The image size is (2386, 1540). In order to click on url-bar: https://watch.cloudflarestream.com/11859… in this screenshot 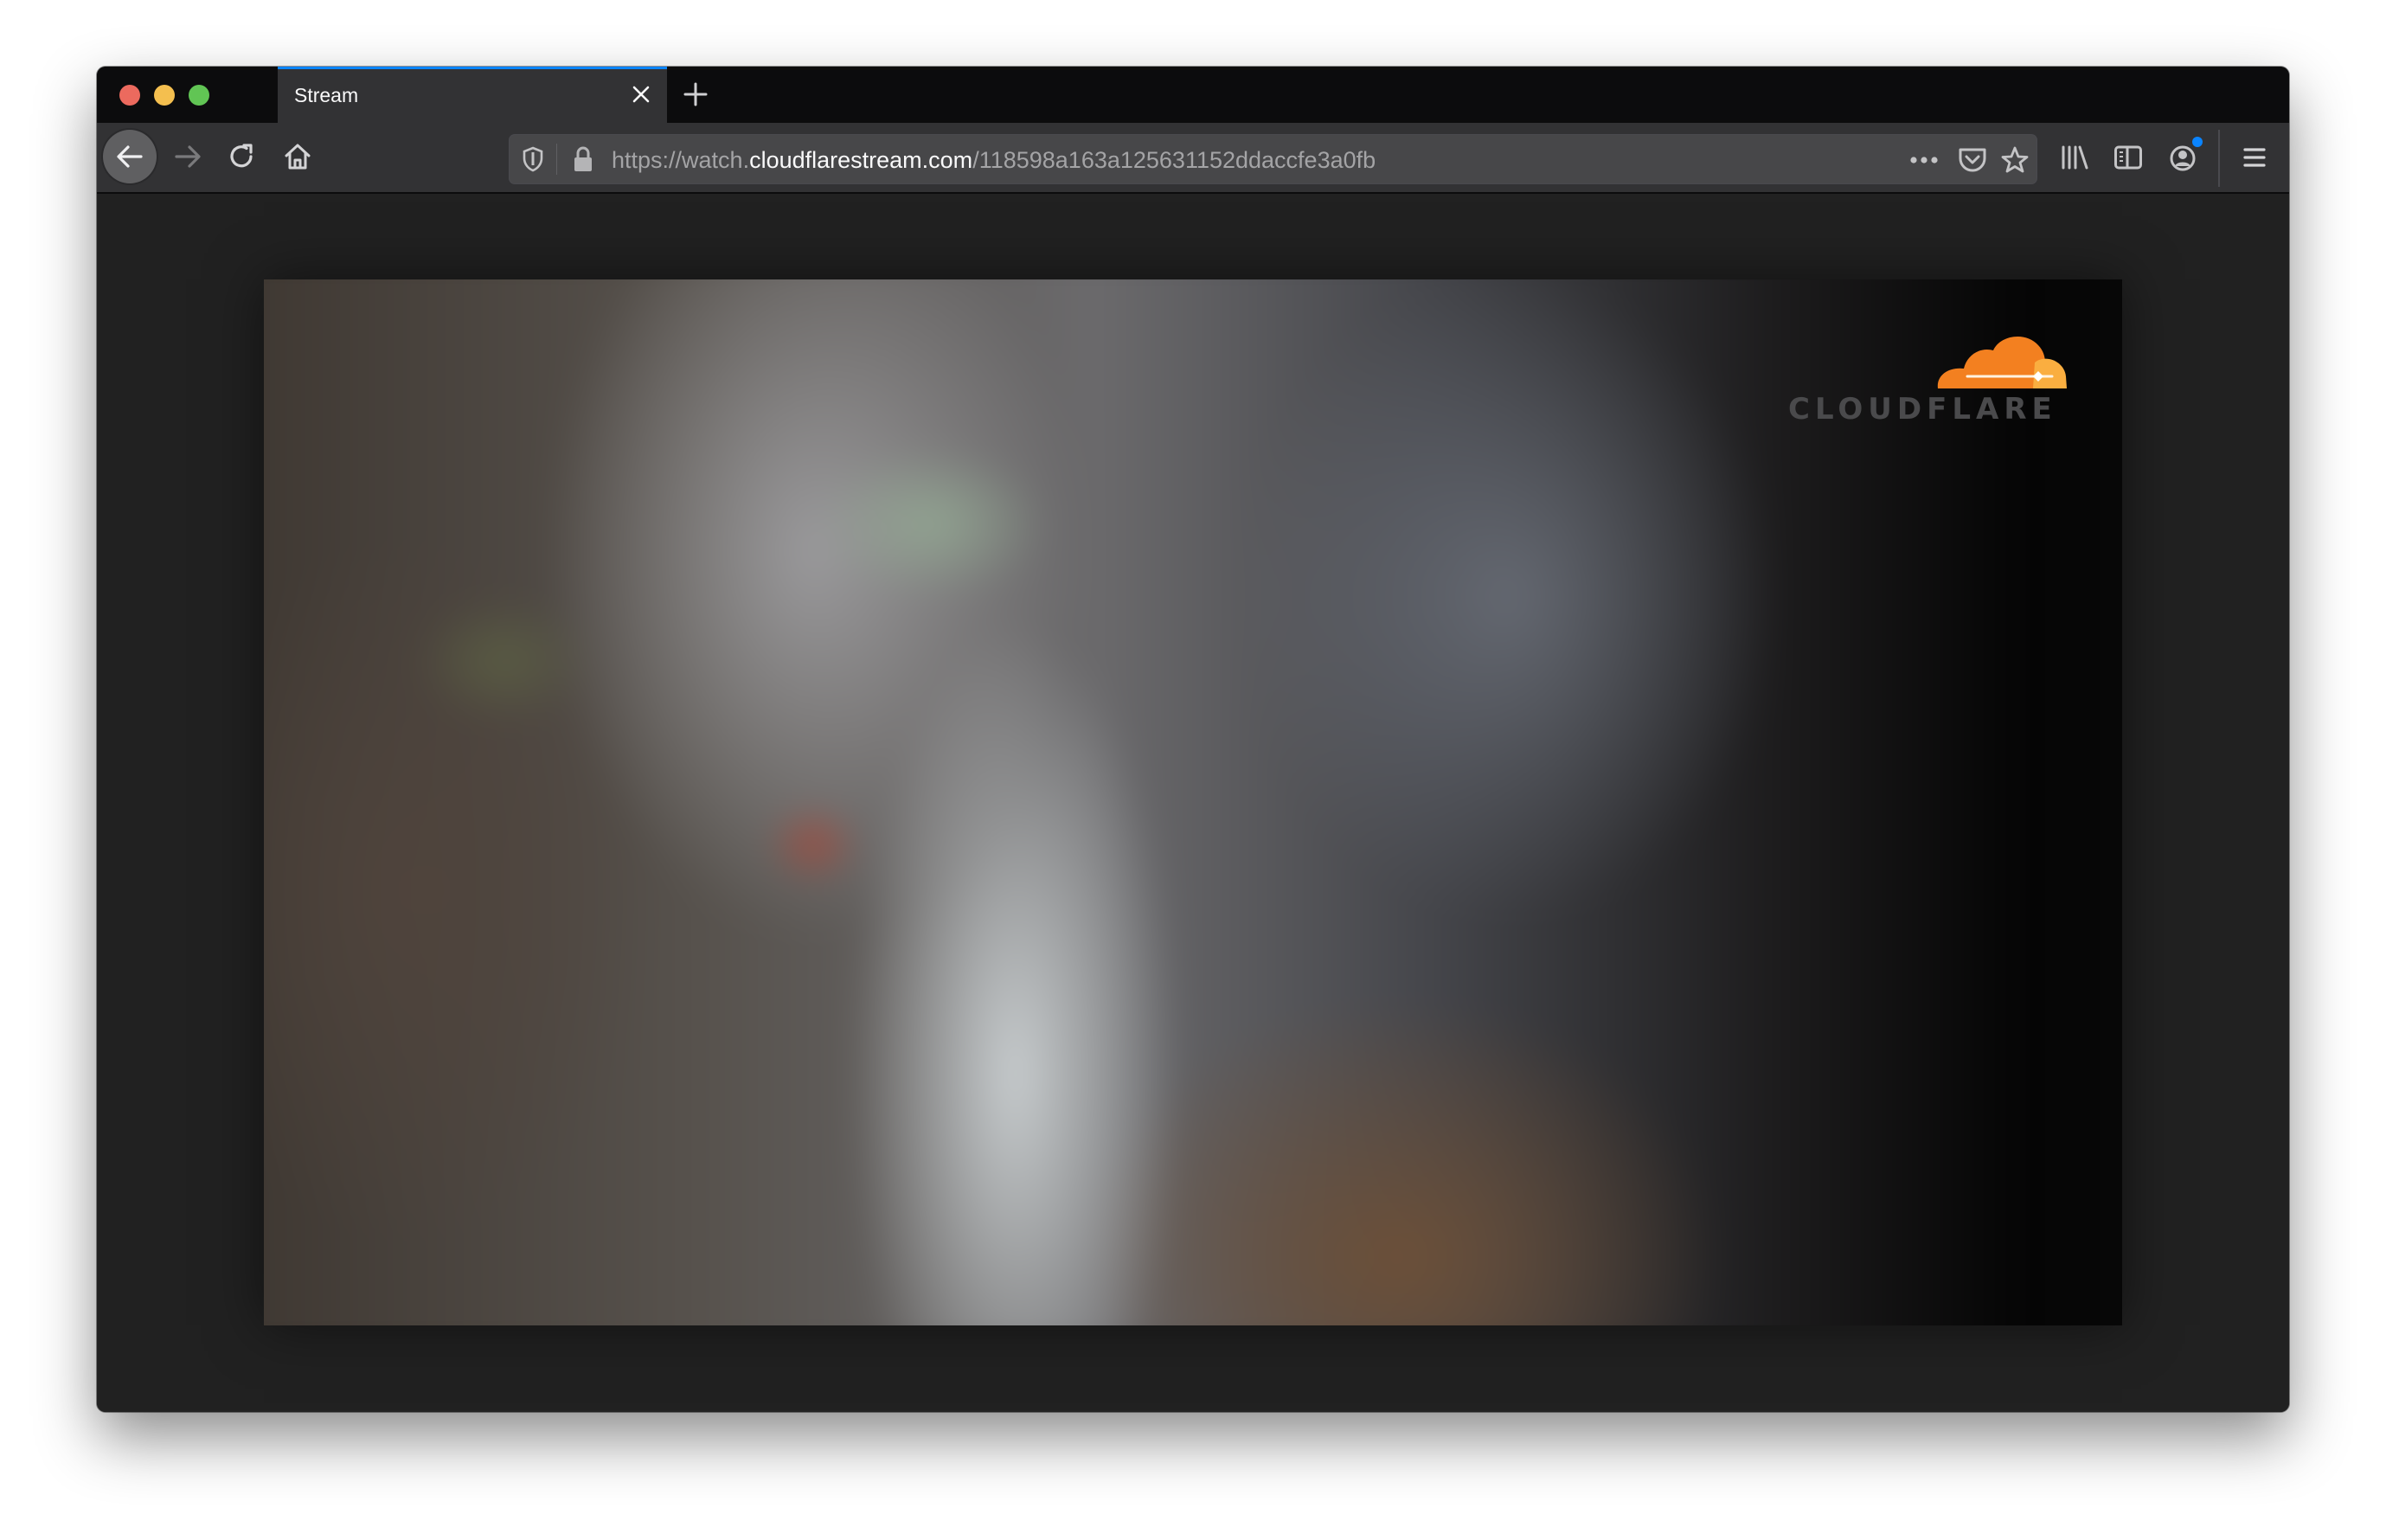, I will do `click(1273, 159)`.